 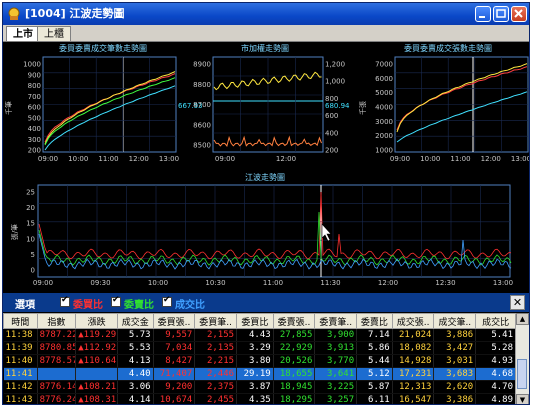 What do you see at coordinates (491, 159) in the screenshot?
I see `right-xtick: 12:00` at bounding box center [491, 159].